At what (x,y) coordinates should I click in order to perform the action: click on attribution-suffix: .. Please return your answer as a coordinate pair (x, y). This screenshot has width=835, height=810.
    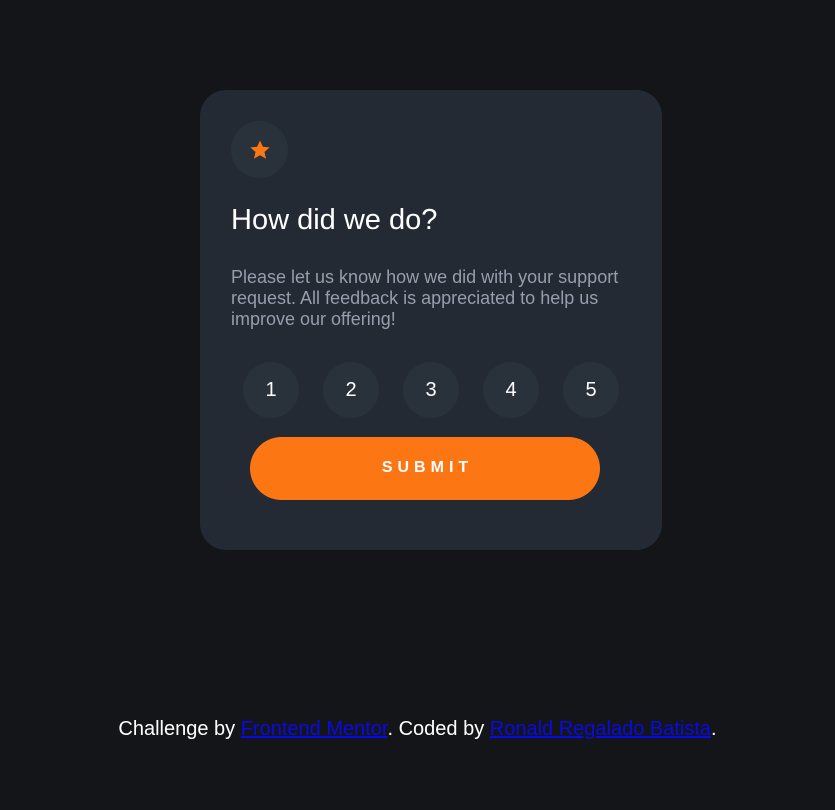
    Looking at the image, I should click on (714, 729).